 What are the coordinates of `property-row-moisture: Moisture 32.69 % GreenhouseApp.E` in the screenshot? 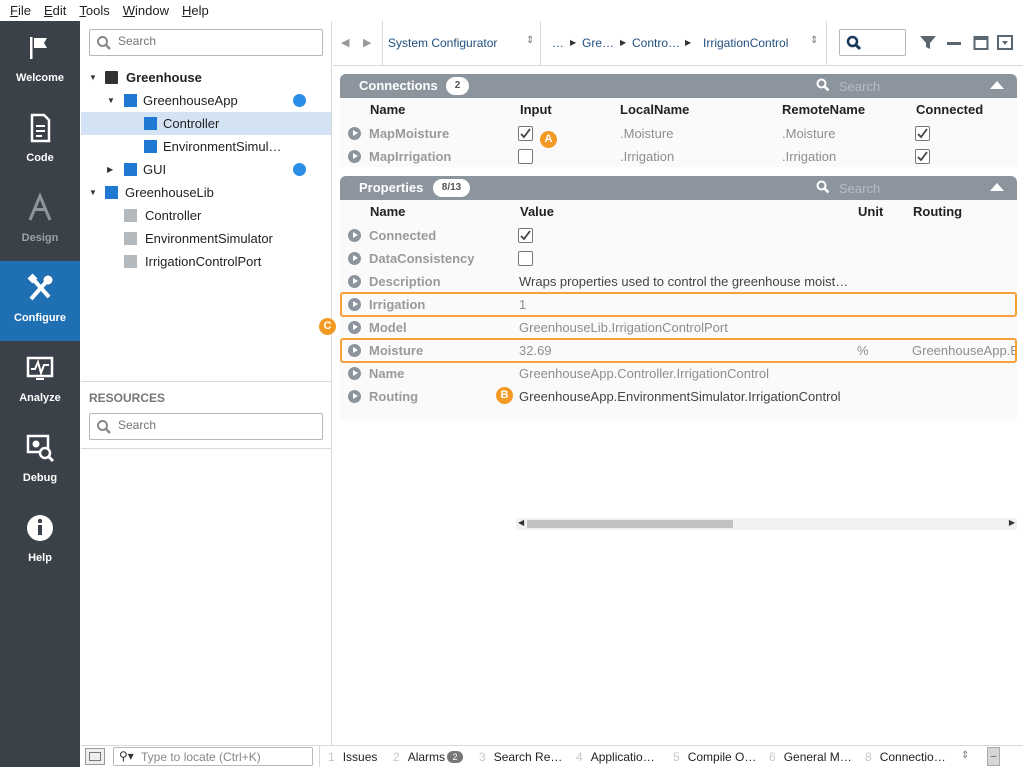 It's located at (678, 350).